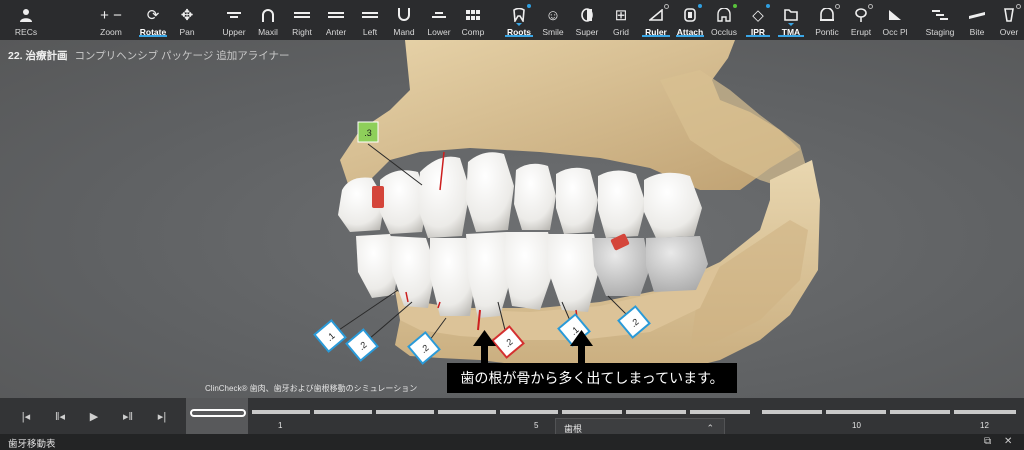 The height and width of the screenshot is (450, 1024). I want to click on recs-button: RECs, so click(26, 20).